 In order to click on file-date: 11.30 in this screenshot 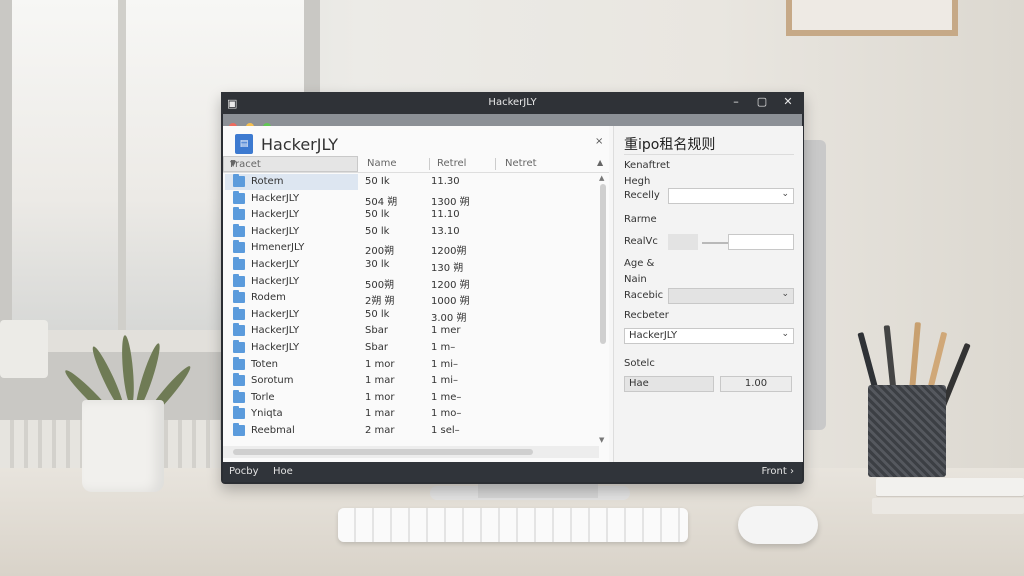, I will do `click(445, 181)`.